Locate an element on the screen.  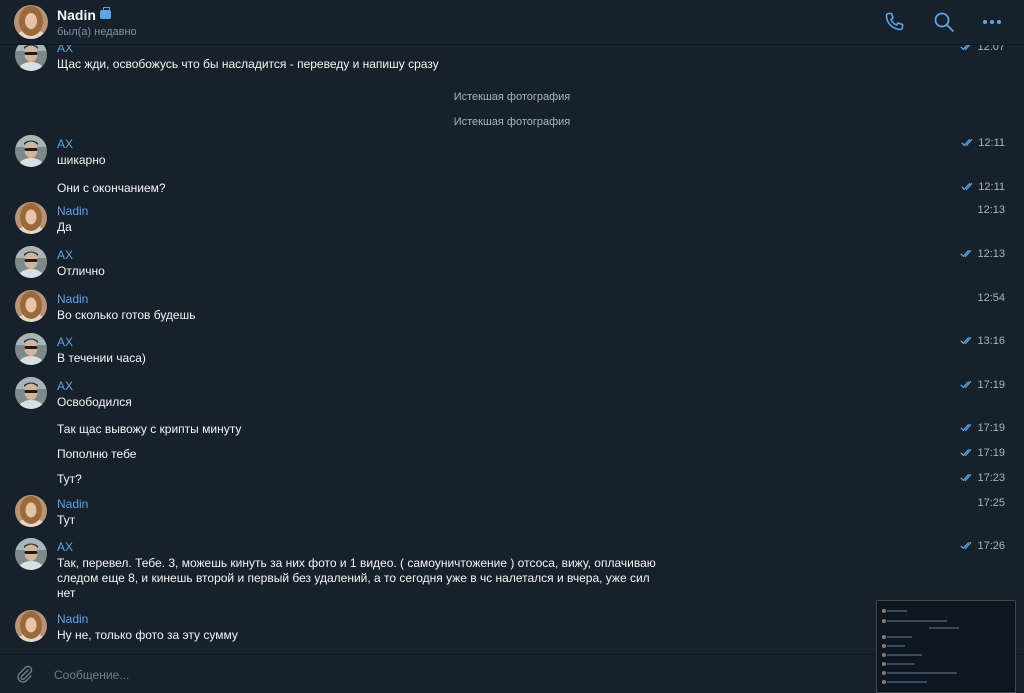
contact-name: Nadin is located at coordinates (84, 15).